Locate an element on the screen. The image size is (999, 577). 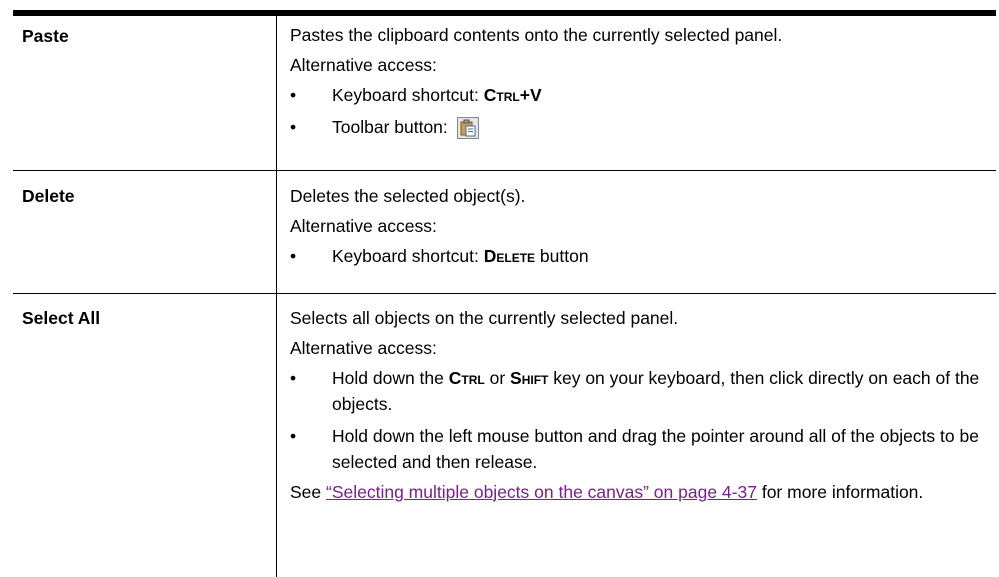
bullet-text: button is located at coordinates (562, 256).